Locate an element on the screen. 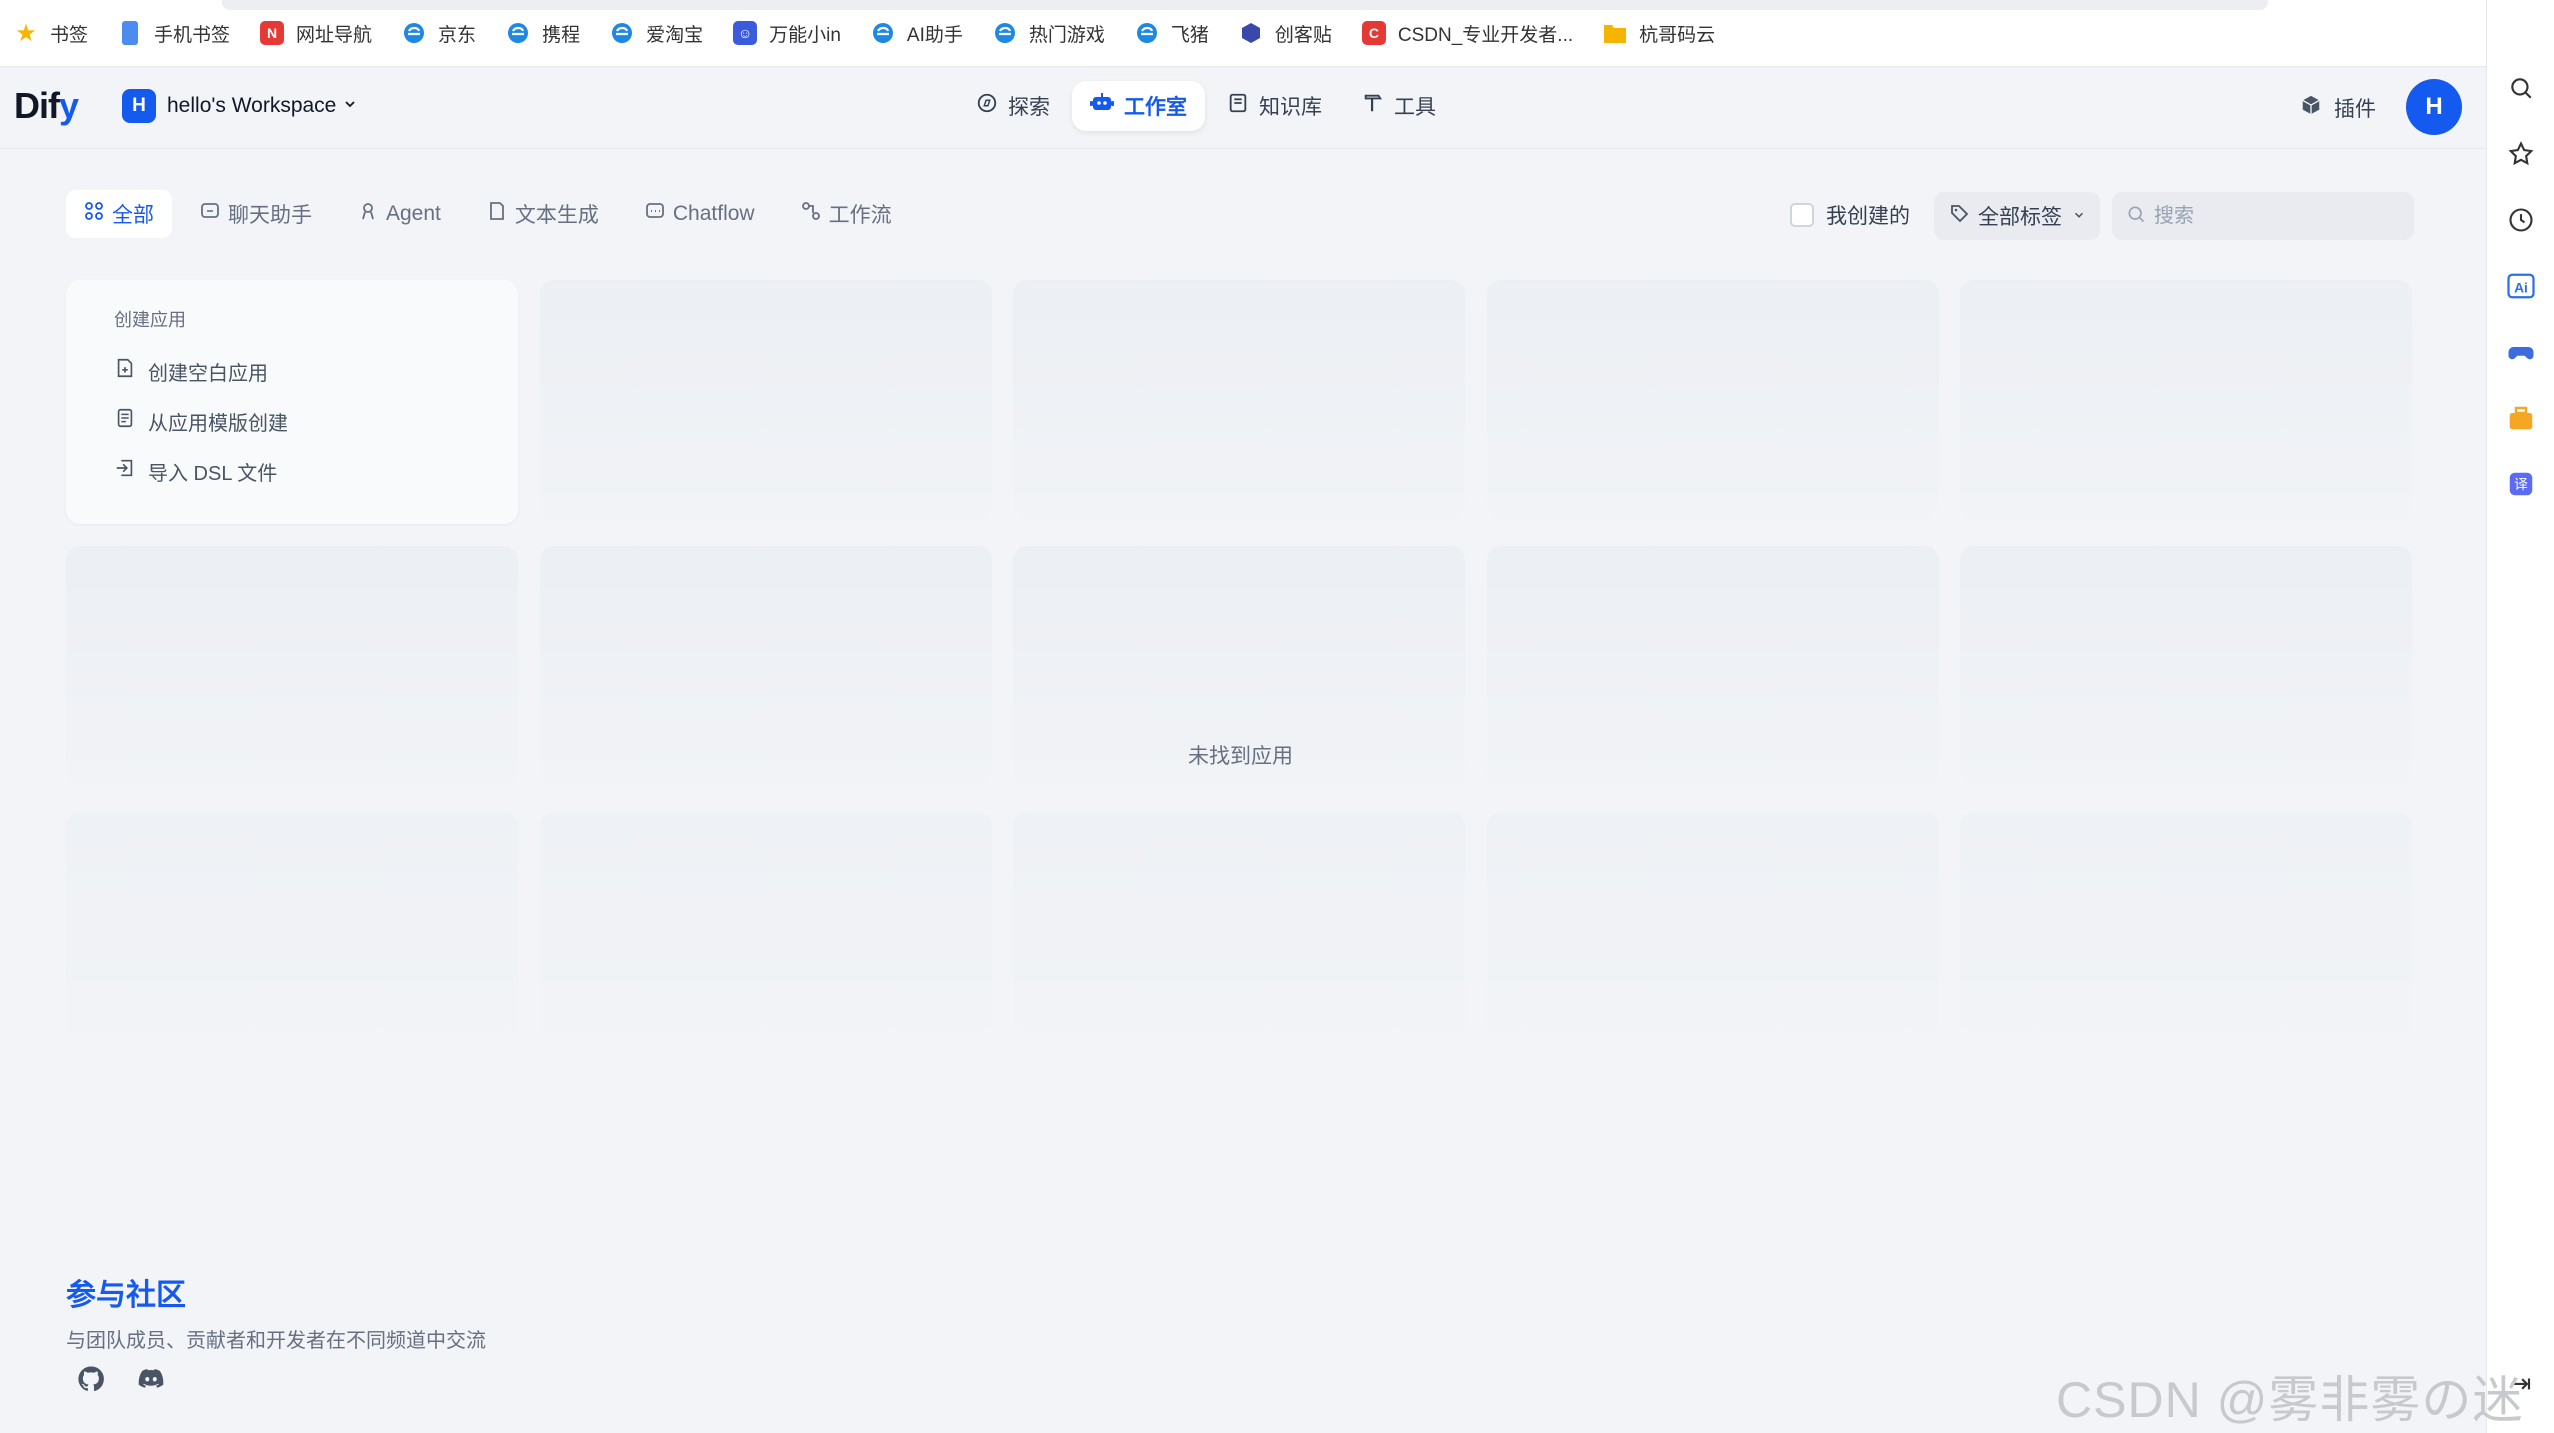  tab-chat-assistant: 聊天助手 is located at coordinates (256, 214).